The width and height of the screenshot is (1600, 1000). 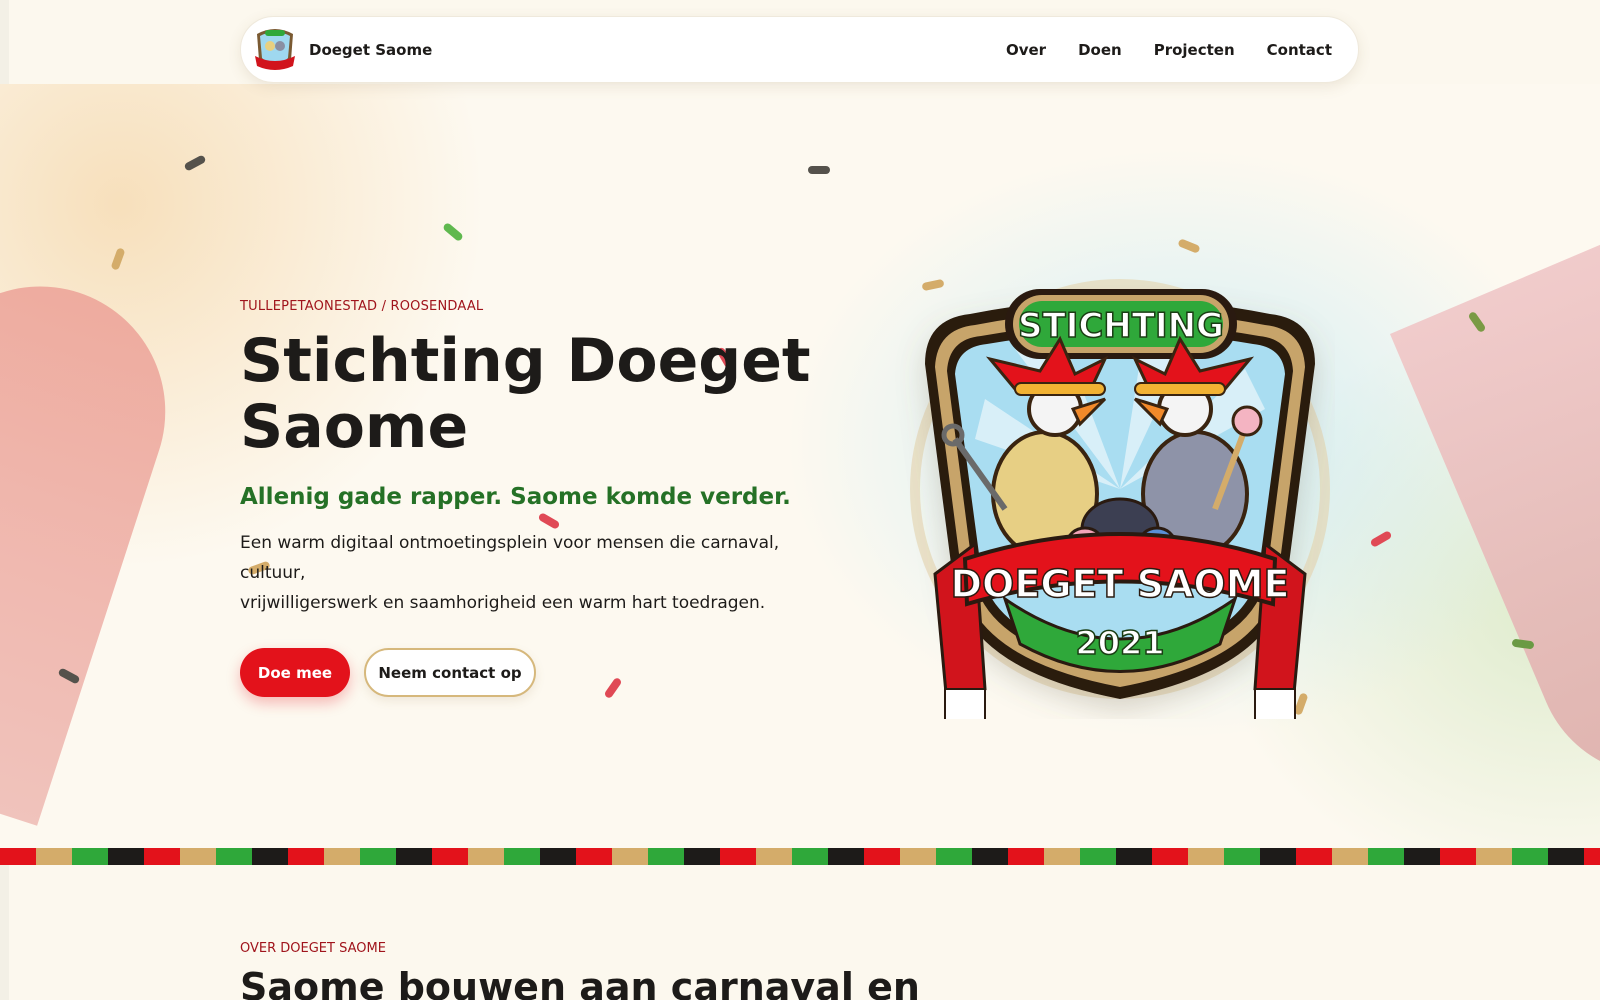 I want to click on hero-title-line-1: Stichting Doeget, so click(x=525, y=361).